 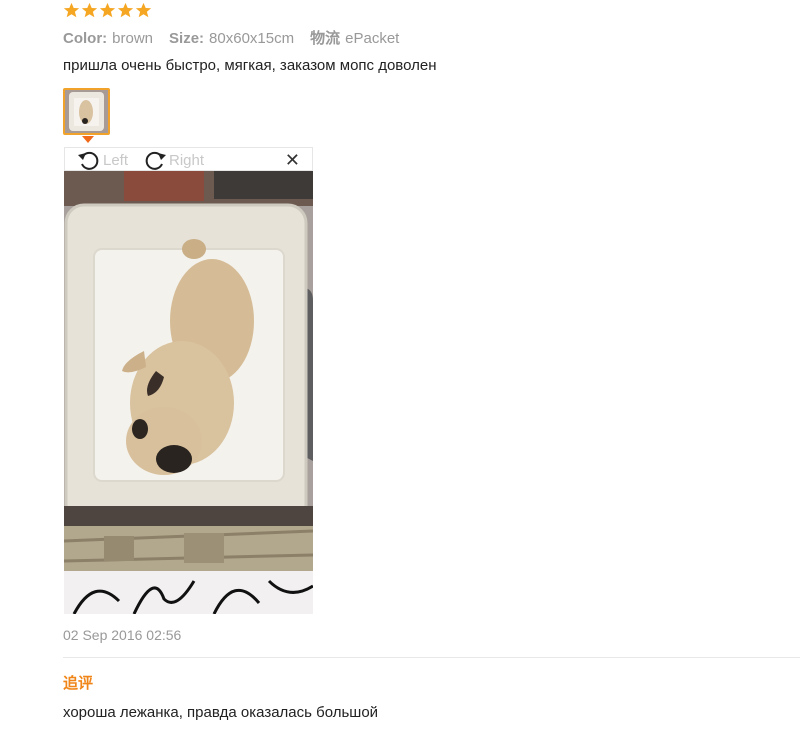 What do you see at coordinates (133, 38) in the screenshot?
I see `color-value: brown` at bounding box center [133, 38].